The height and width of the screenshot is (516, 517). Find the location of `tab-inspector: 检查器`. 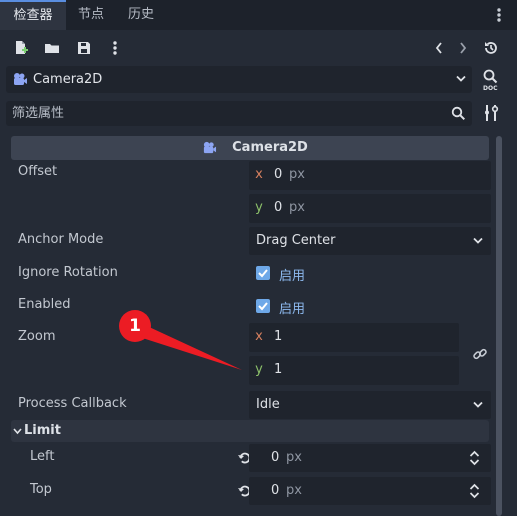

tab-inspector: 检查器 is located at coordinates (33, 15).